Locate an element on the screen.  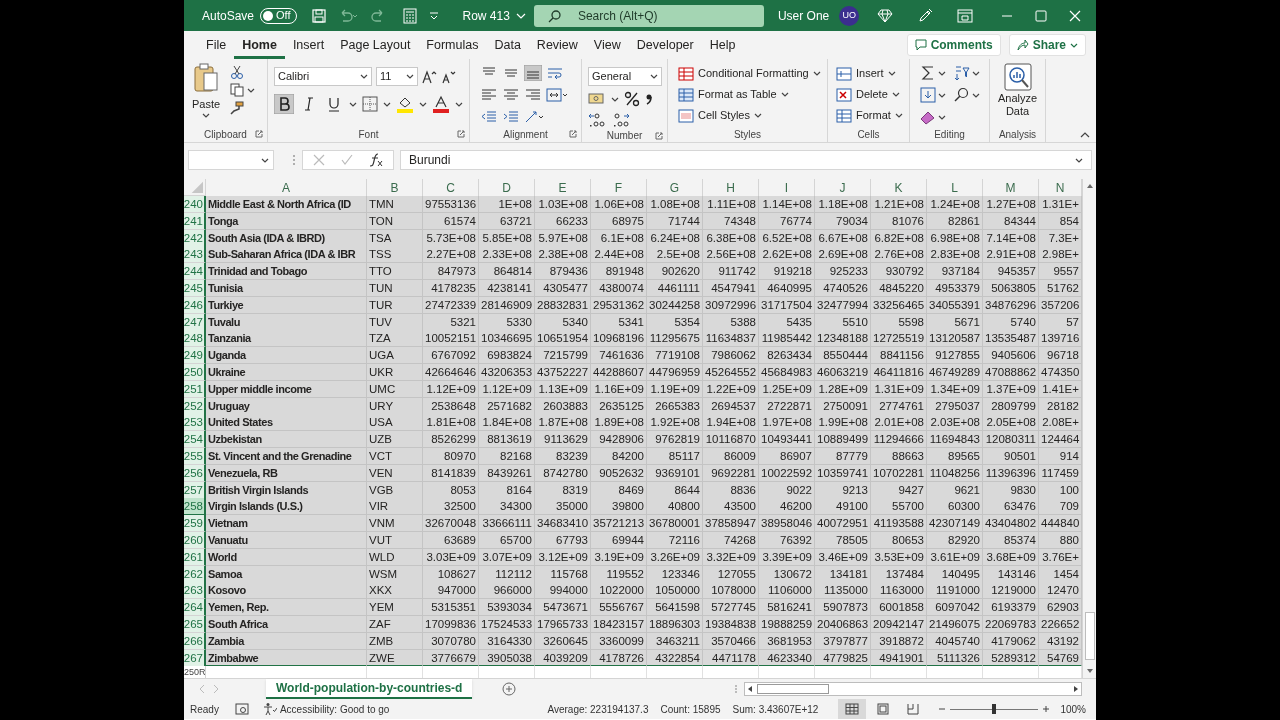
row-header: 240 is located at coordinates (195, 204).